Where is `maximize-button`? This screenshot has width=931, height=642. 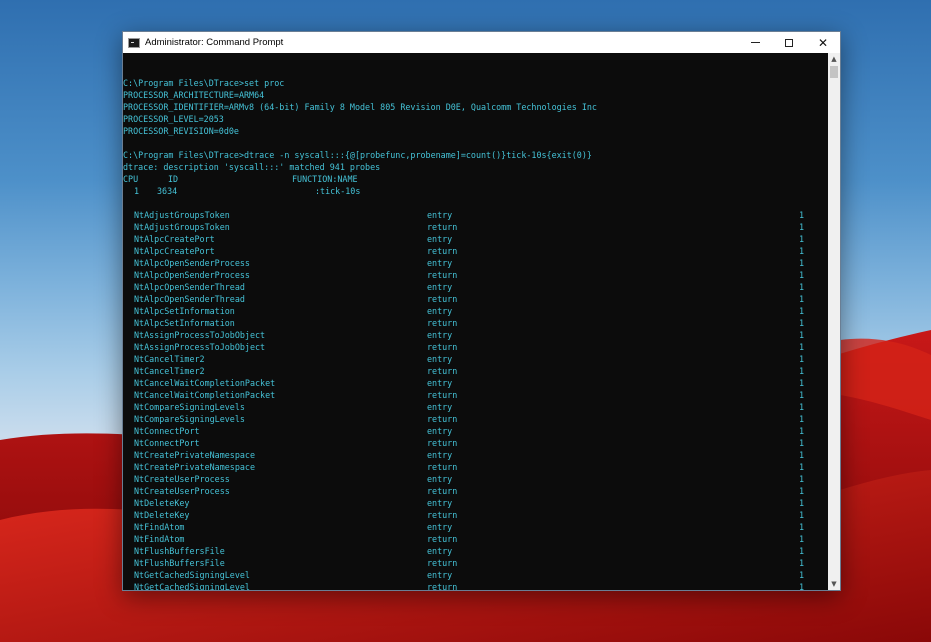 maximize-button is located at coordinates (789, 42).